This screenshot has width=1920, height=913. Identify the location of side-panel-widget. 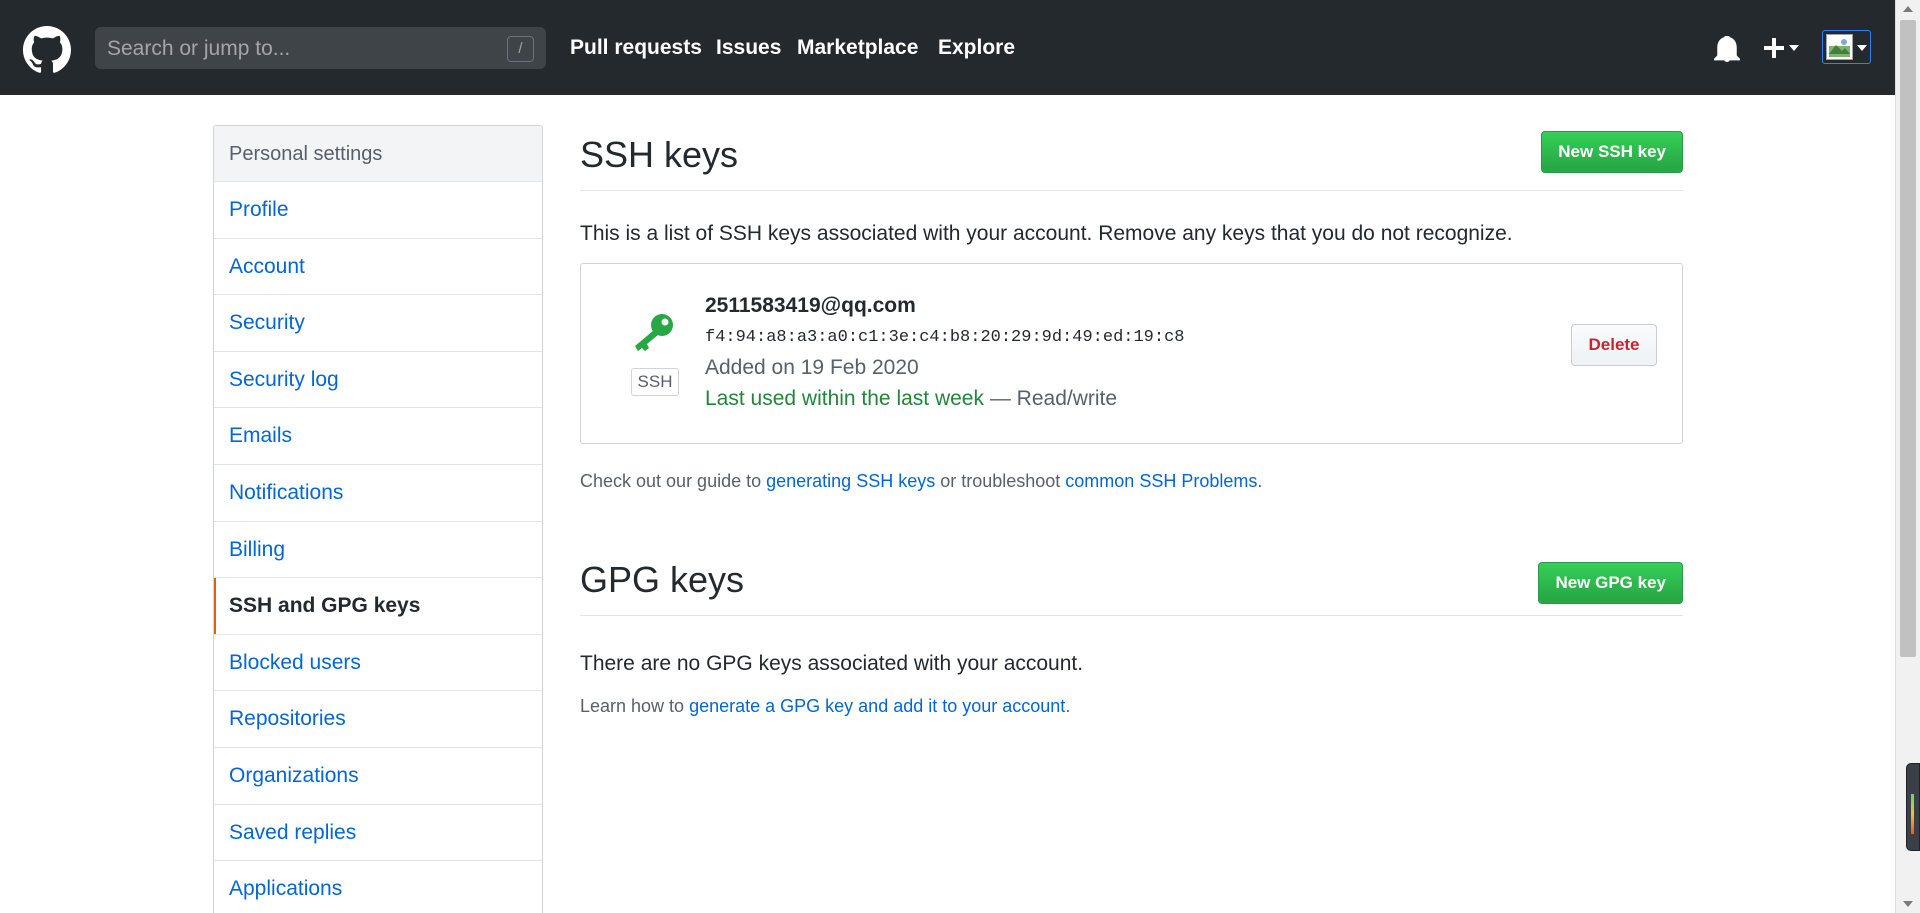
(1913, 807).